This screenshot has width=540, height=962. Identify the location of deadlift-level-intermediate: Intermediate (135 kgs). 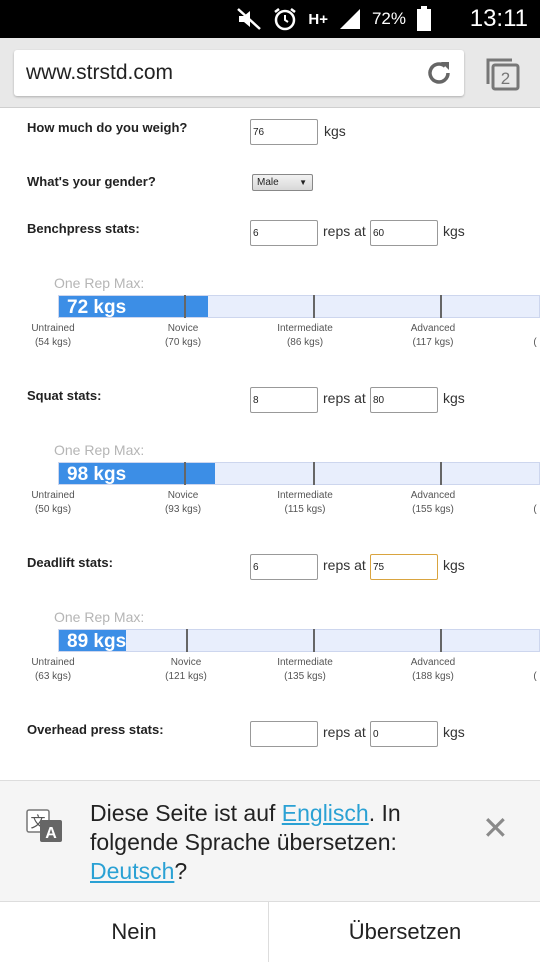
(305, 670).